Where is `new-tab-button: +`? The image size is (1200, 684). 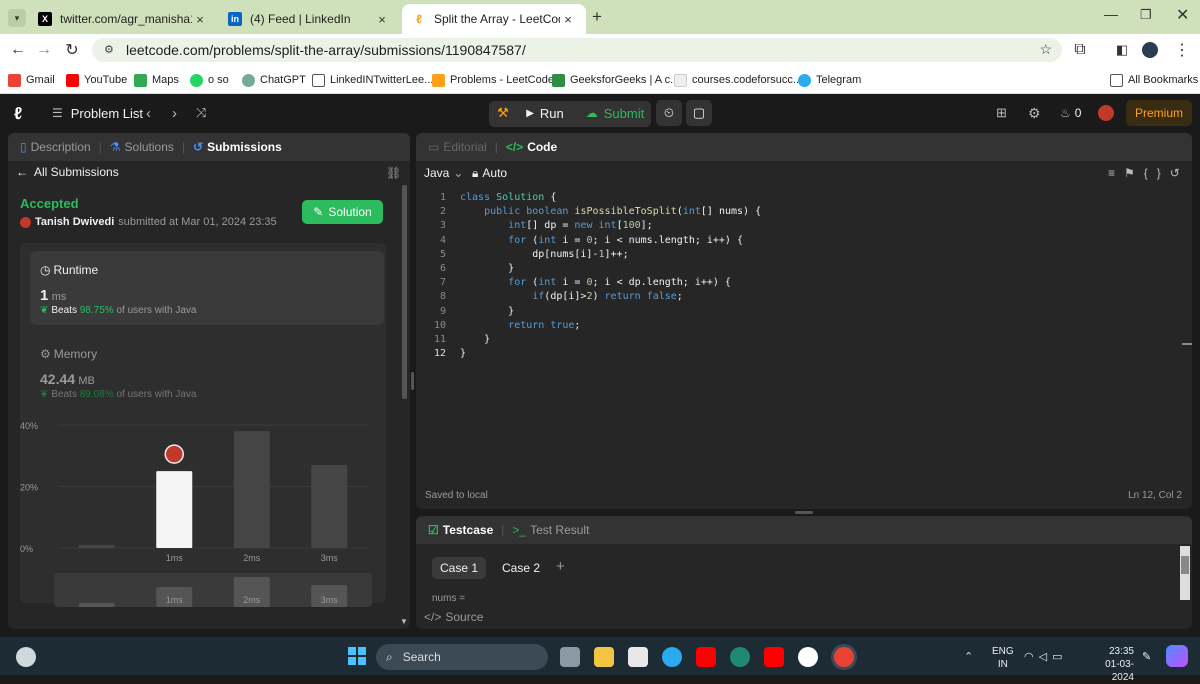
new-tab-button: + is located at coordinates (597, 17).